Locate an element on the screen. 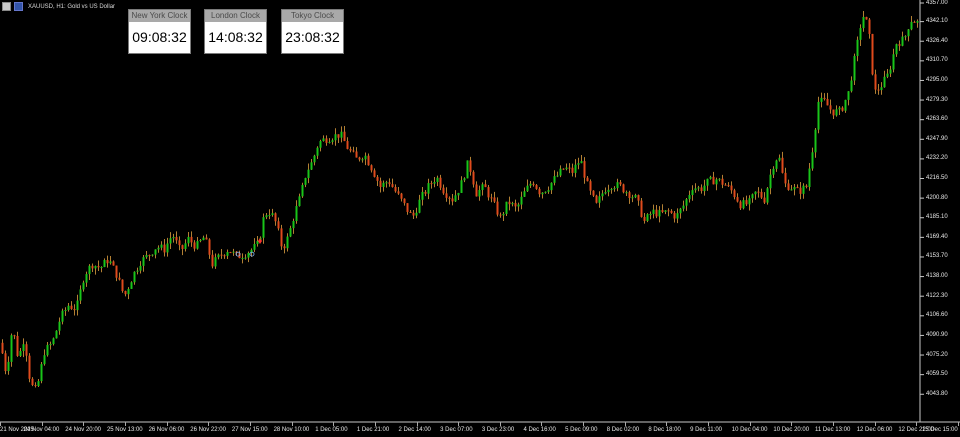  clock-widget-london: London Clock 14:08:32 is located at coordinates (235, 31).